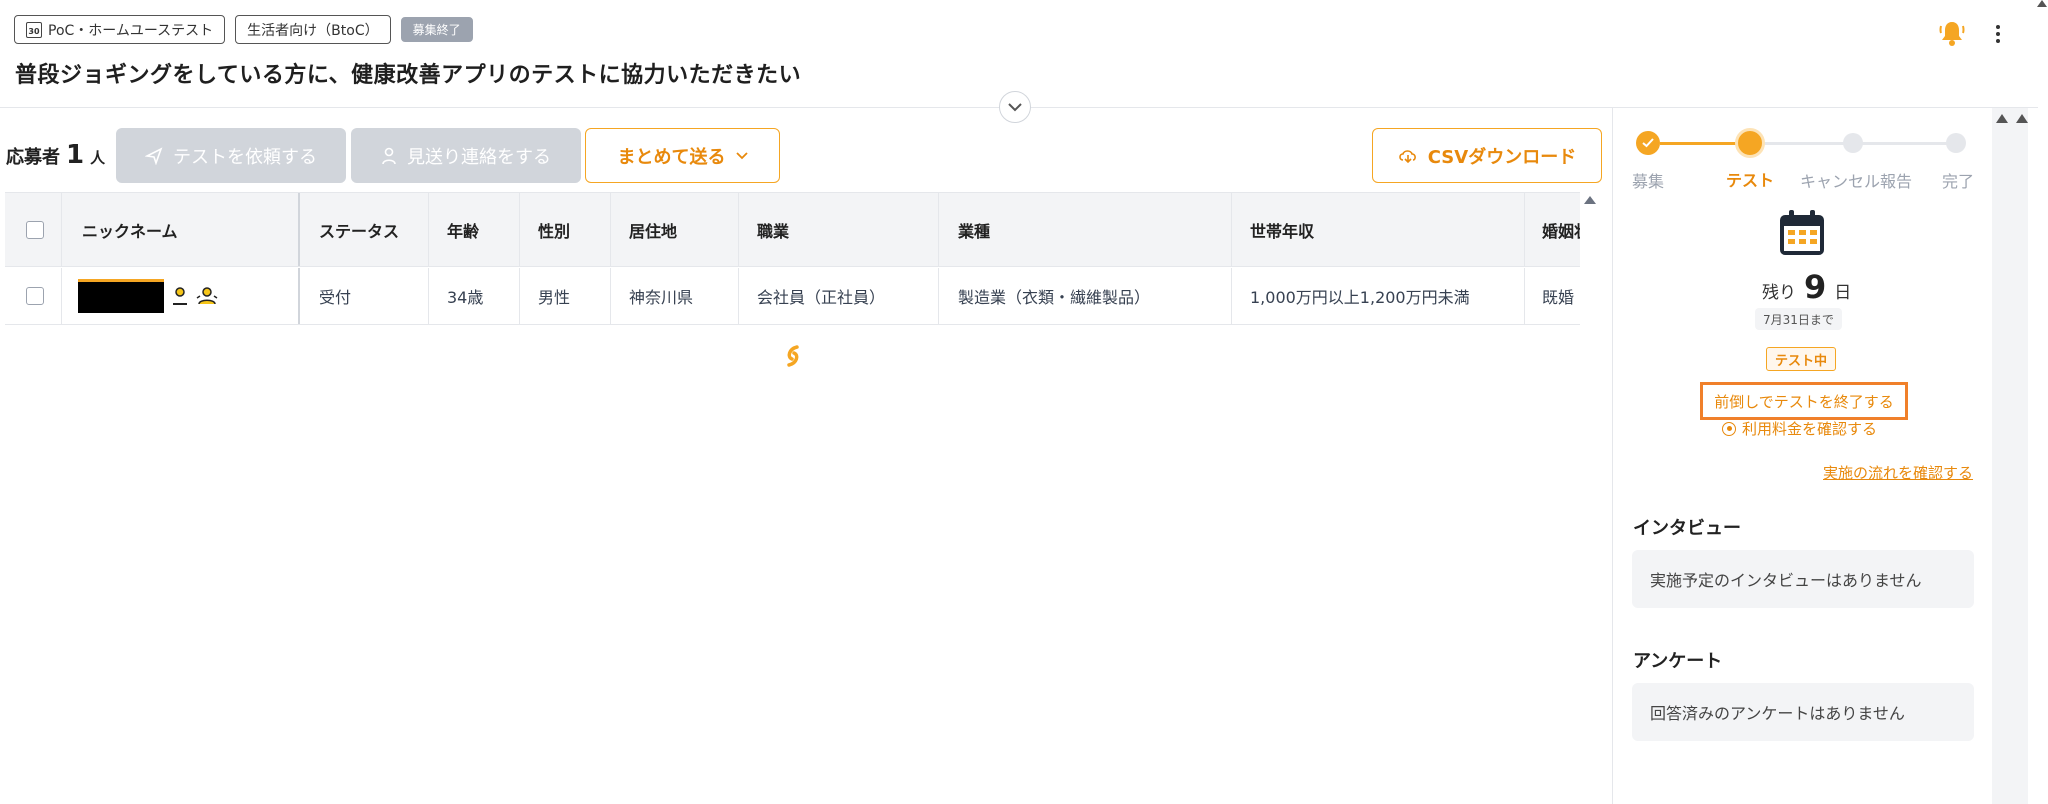  Describe the element at coordinates (661, 297) in the screenshot. I see `residence-cell: 神奈川県` at that location.